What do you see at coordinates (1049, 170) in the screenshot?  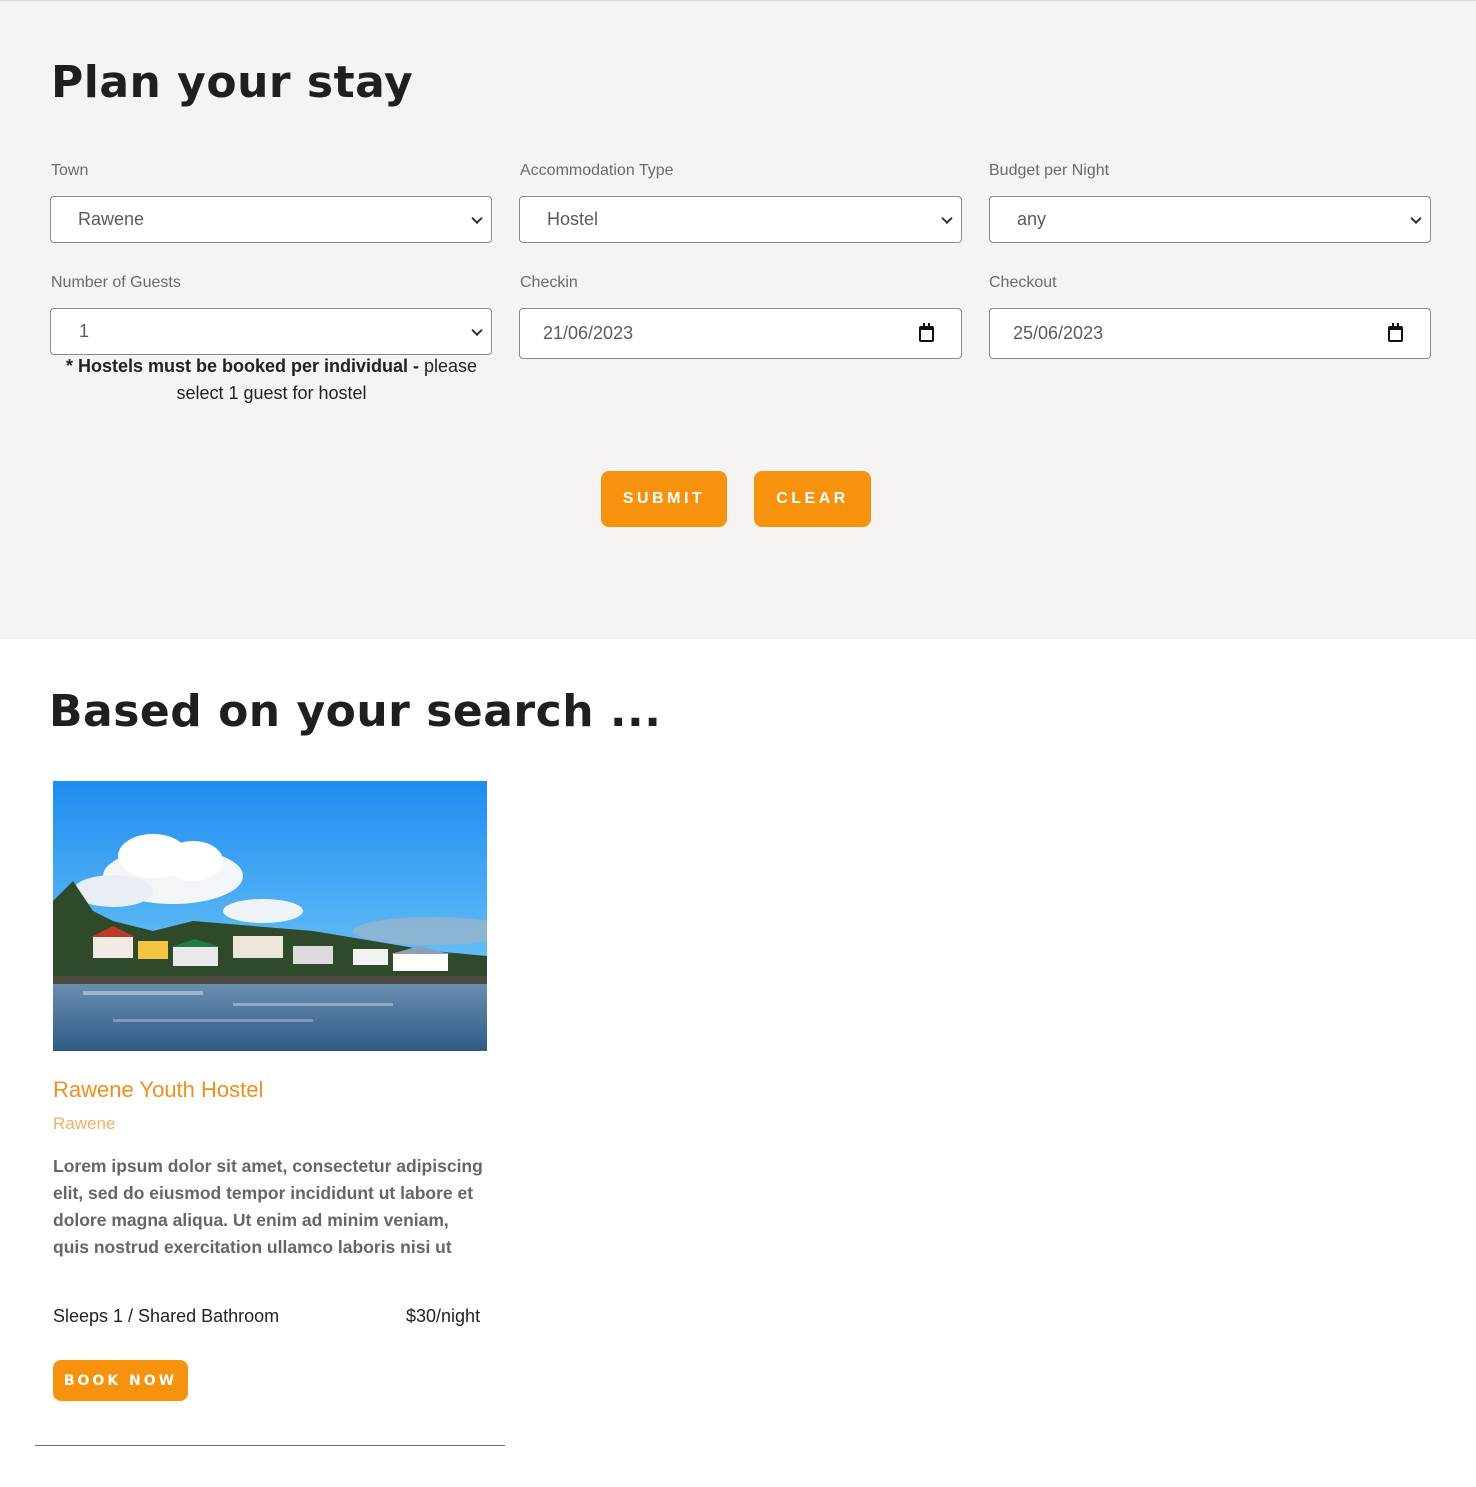 I see `budget-label: Budget per Night` at bounding box center [1049, 170].